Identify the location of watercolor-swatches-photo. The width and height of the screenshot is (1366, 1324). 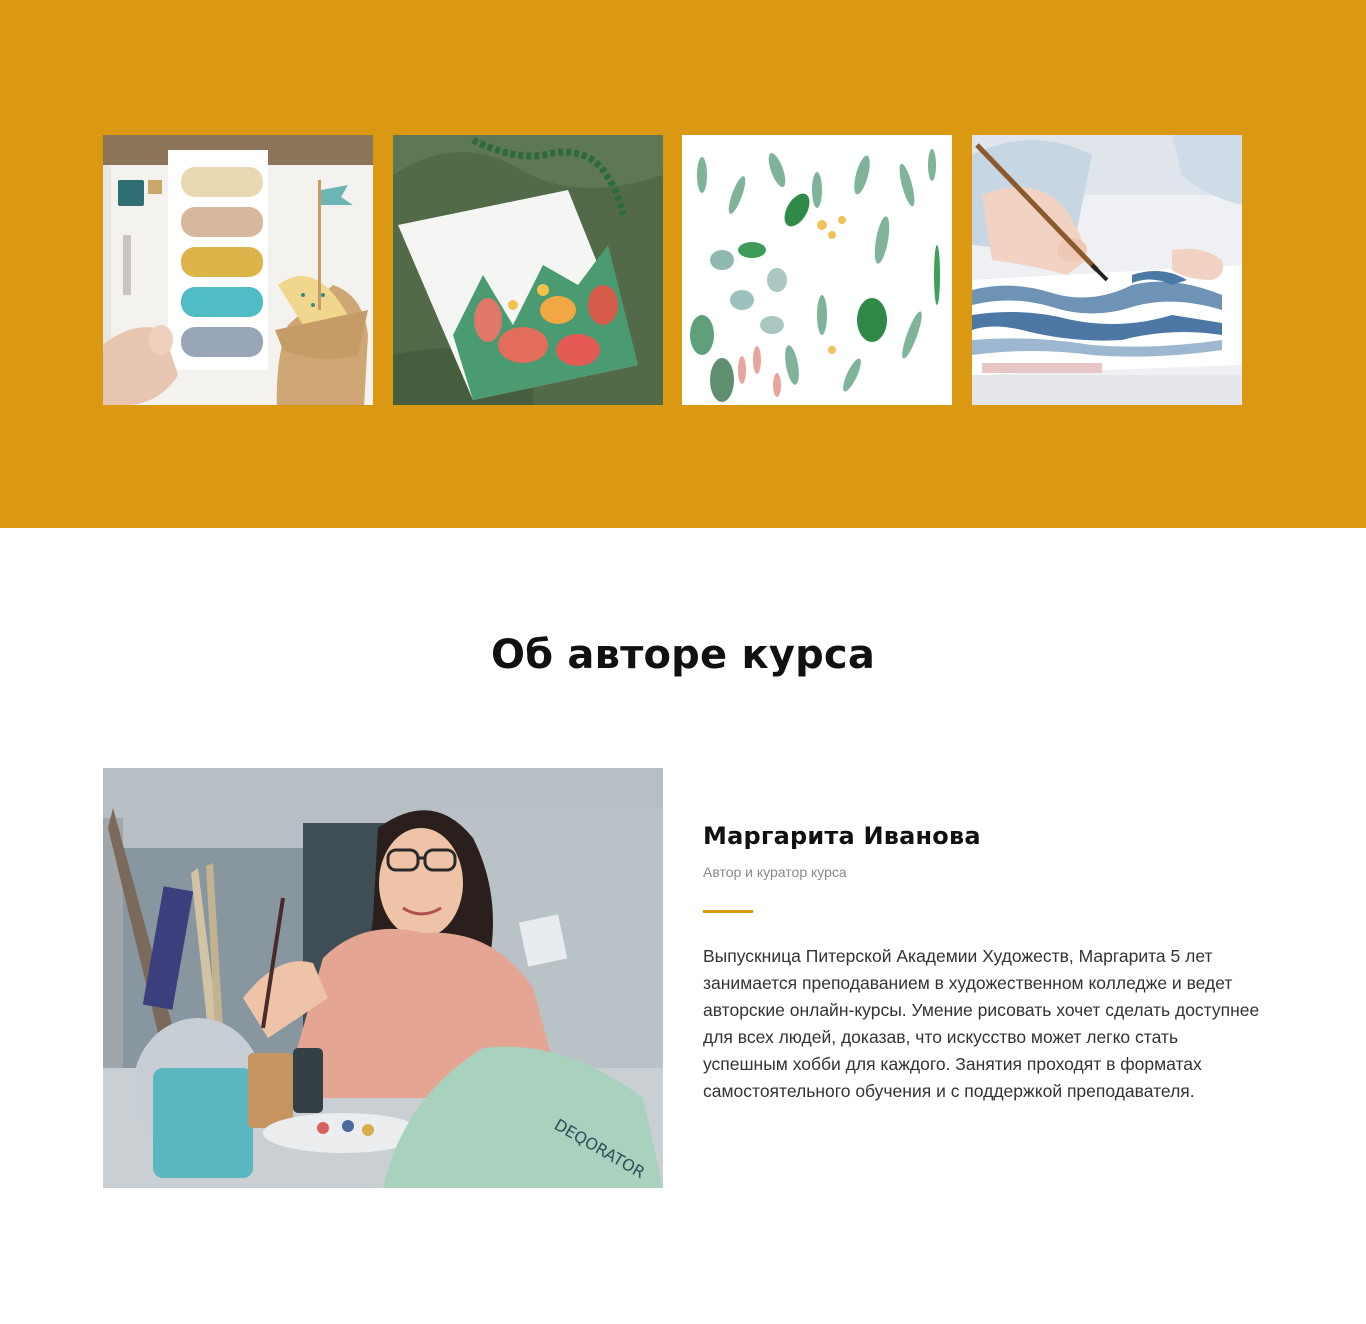
(238, 270).